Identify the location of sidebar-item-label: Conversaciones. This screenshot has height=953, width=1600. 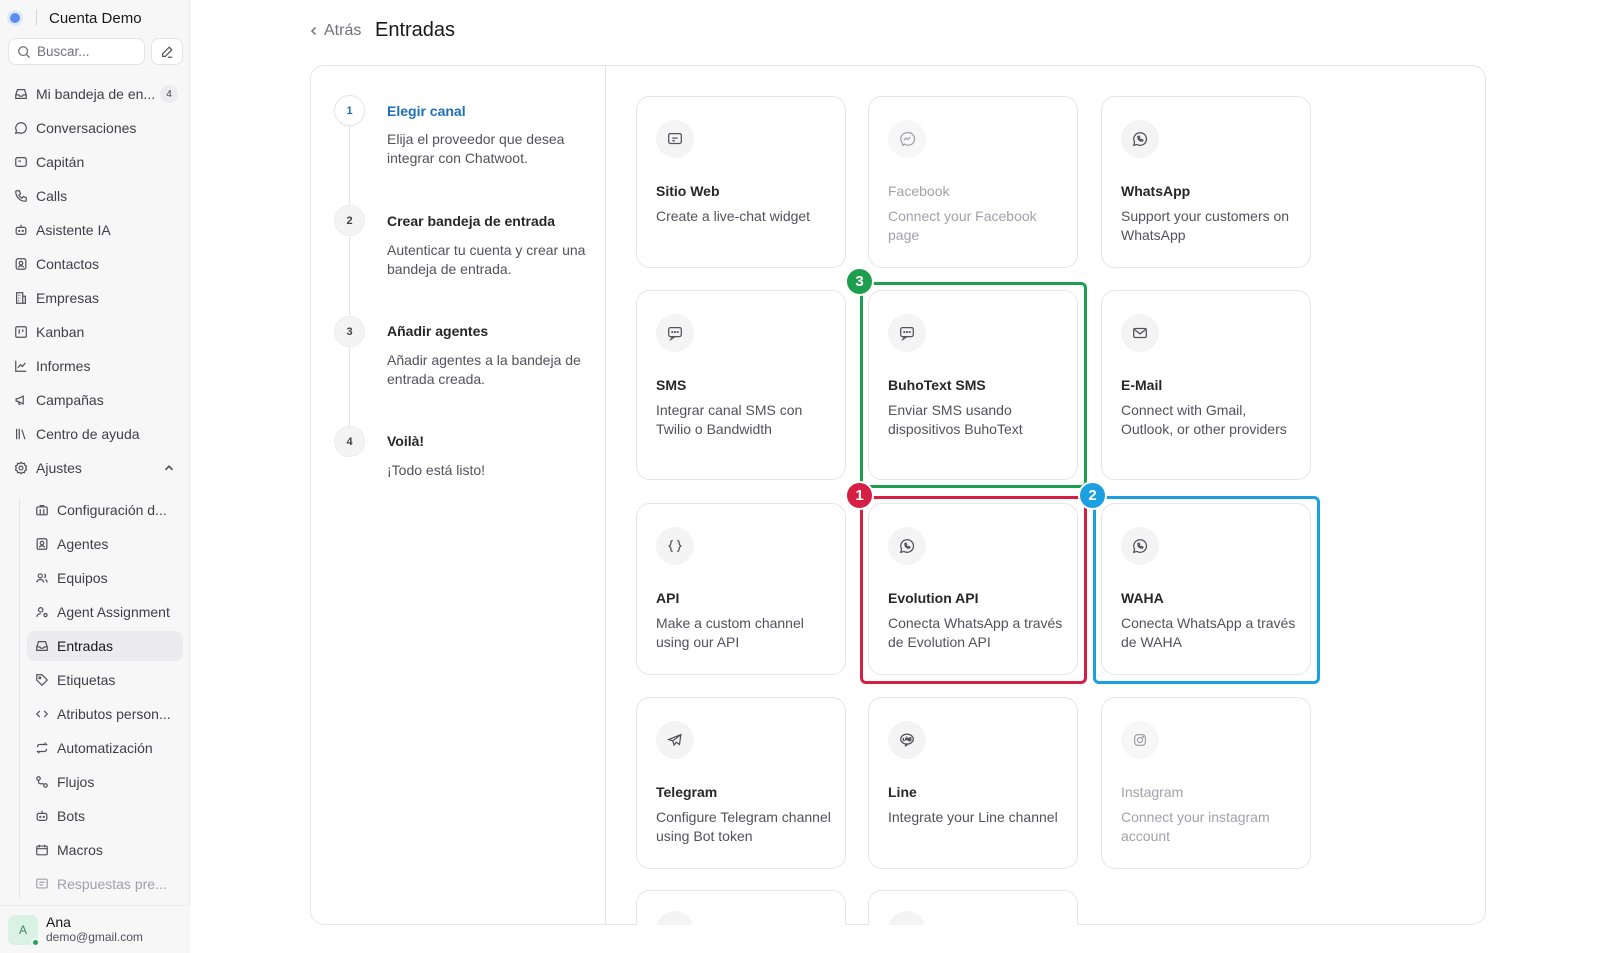
(86, 128).